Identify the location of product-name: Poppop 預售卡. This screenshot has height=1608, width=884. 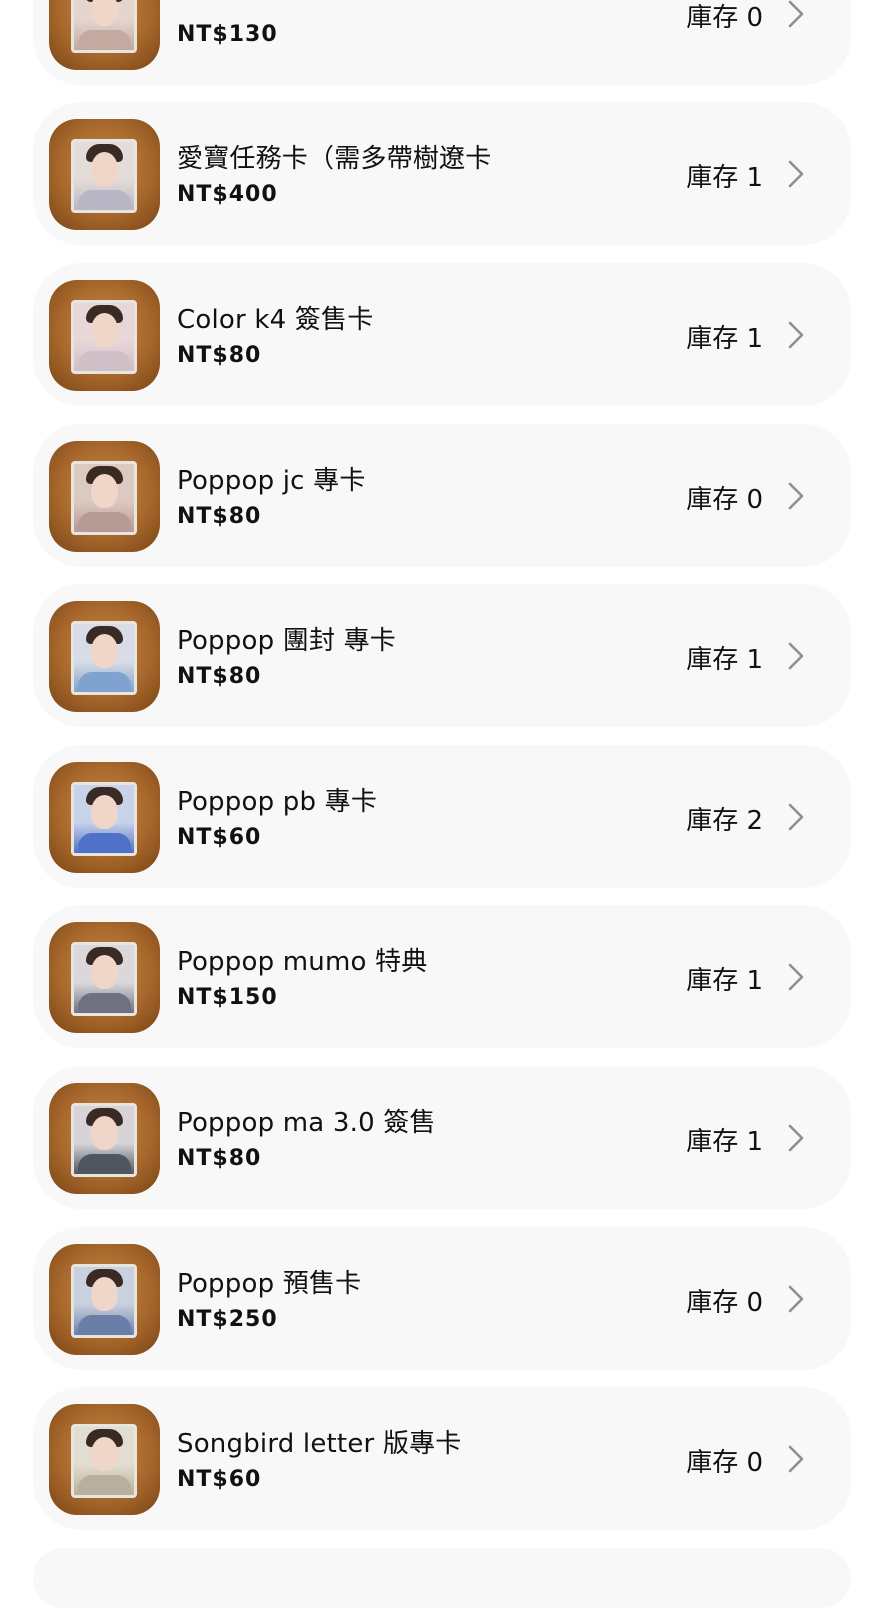
(269, 1284).